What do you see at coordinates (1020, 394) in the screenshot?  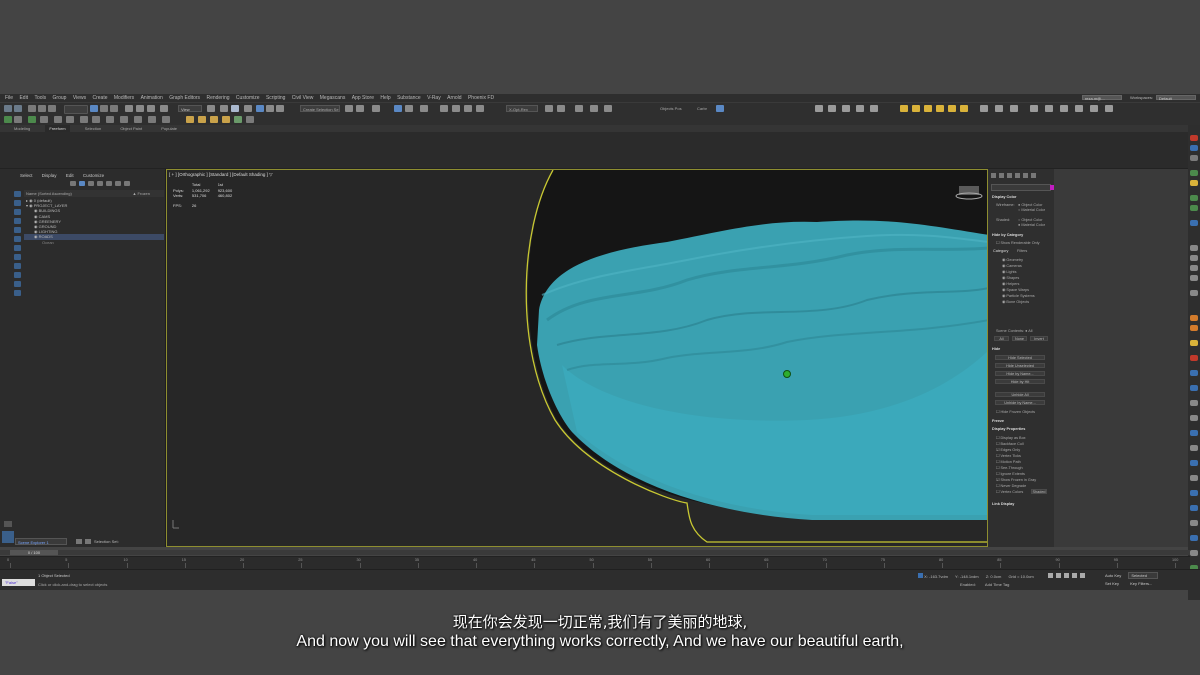 I see `unhide-all-button: Unhide All` at bounding box center [1020, 394].